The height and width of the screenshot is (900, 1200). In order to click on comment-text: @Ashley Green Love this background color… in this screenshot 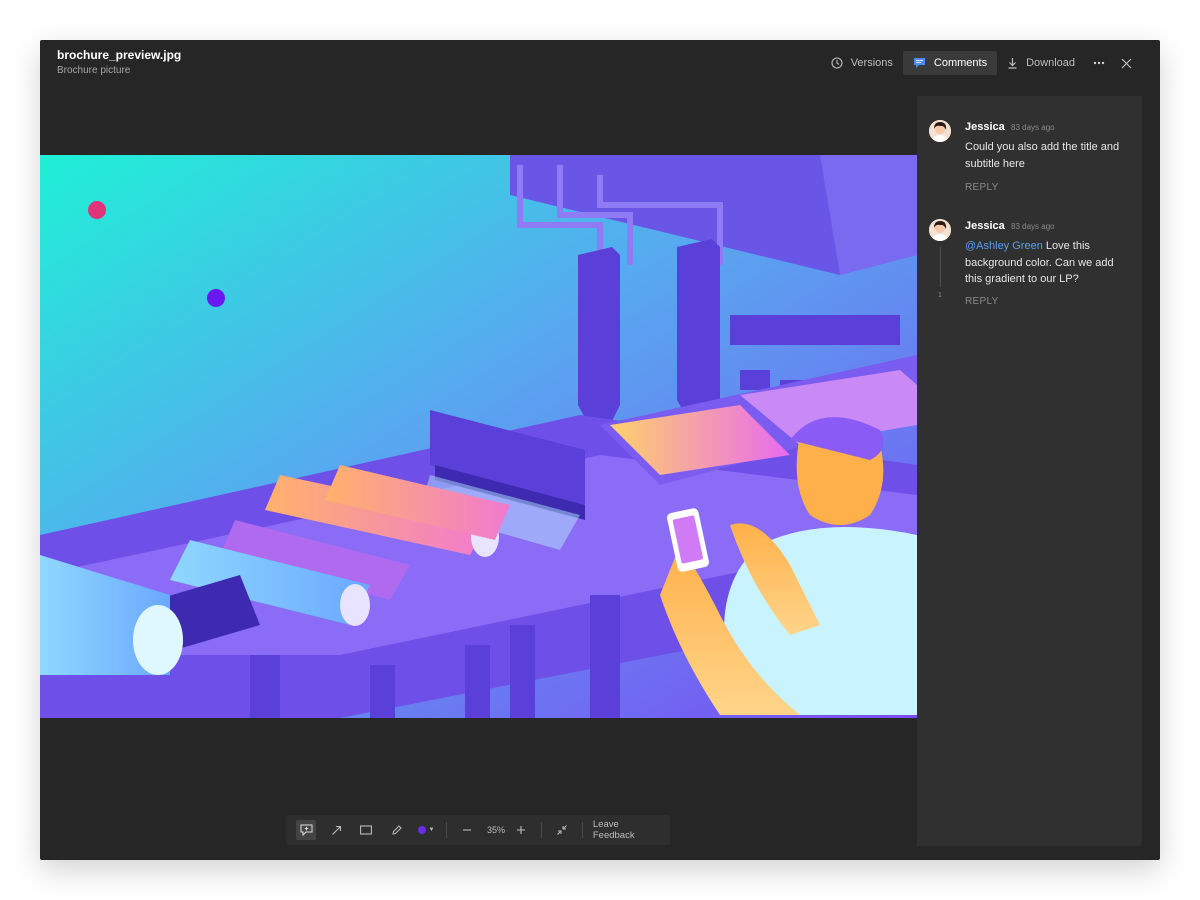, I will do `click(1049, 263)`.